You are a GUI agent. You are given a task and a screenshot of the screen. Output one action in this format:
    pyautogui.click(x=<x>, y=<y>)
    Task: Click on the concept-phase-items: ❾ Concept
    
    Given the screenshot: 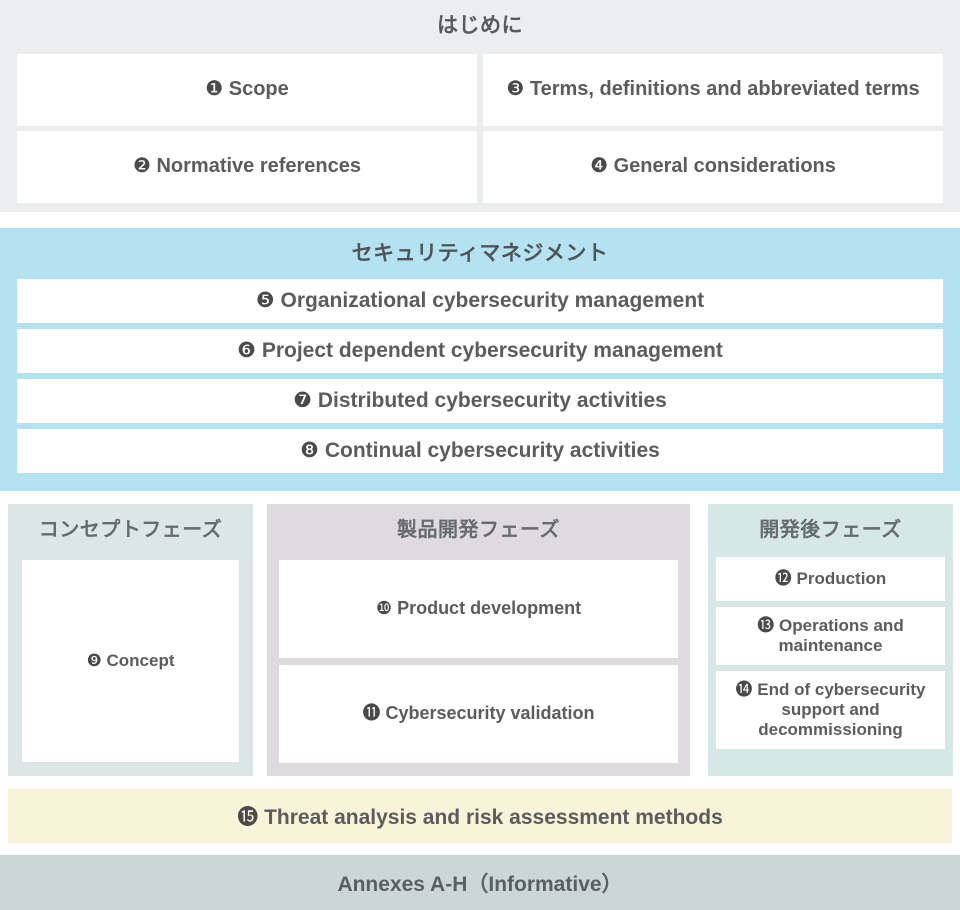 What is the action you would take?
    pyautogui.click(x=130, y=661)
    